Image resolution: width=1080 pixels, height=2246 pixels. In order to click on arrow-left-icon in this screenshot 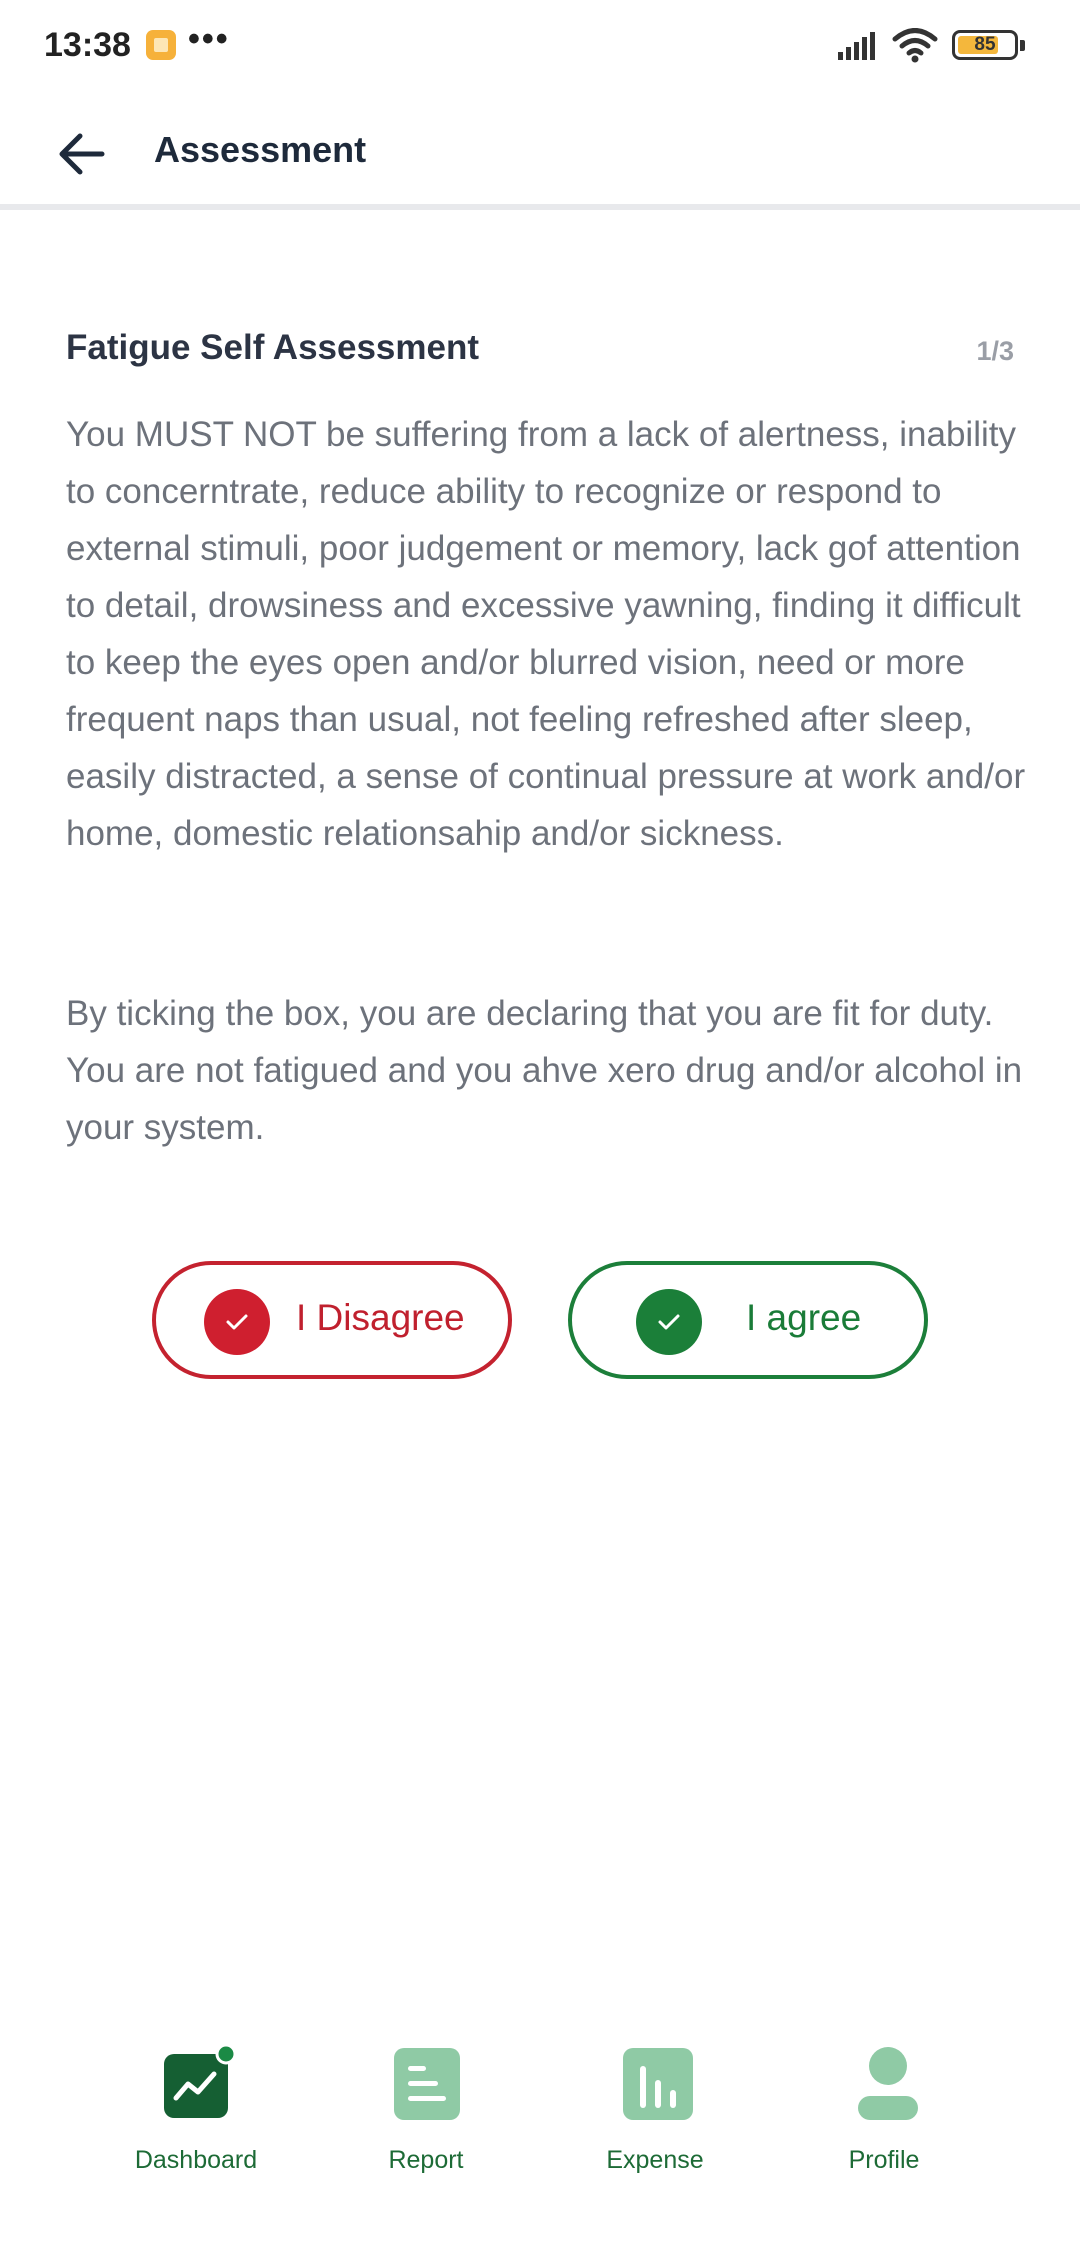, I will do `click(82, 154)`.